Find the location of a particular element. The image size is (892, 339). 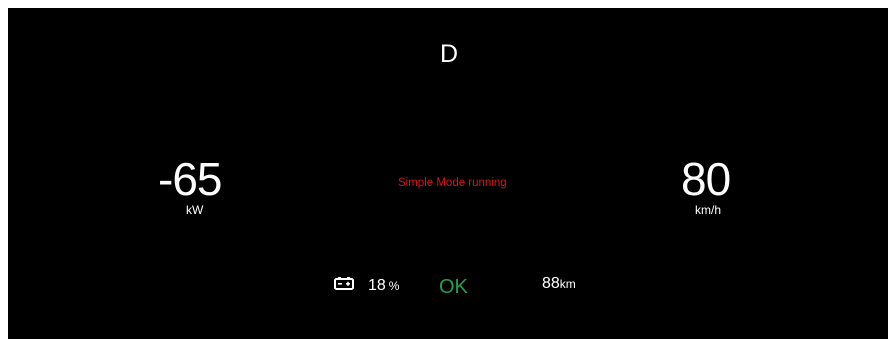

power-value: -65 is located at coordinates (190, 179).